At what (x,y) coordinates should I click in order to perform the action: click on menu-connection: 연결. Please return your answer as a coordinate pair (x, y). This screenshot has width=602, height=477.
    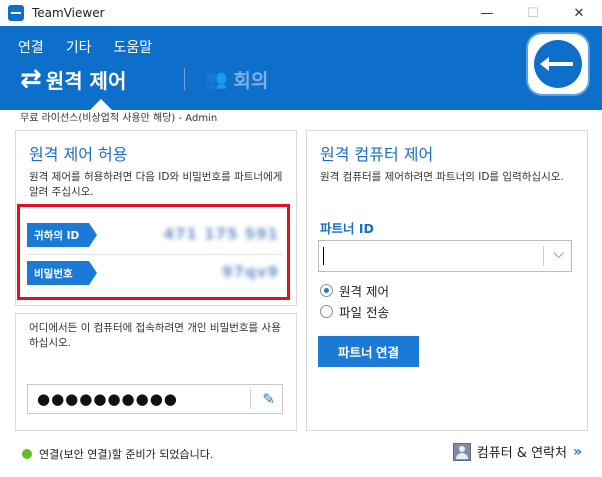
    Looking at the image, I should click on (31, 47).